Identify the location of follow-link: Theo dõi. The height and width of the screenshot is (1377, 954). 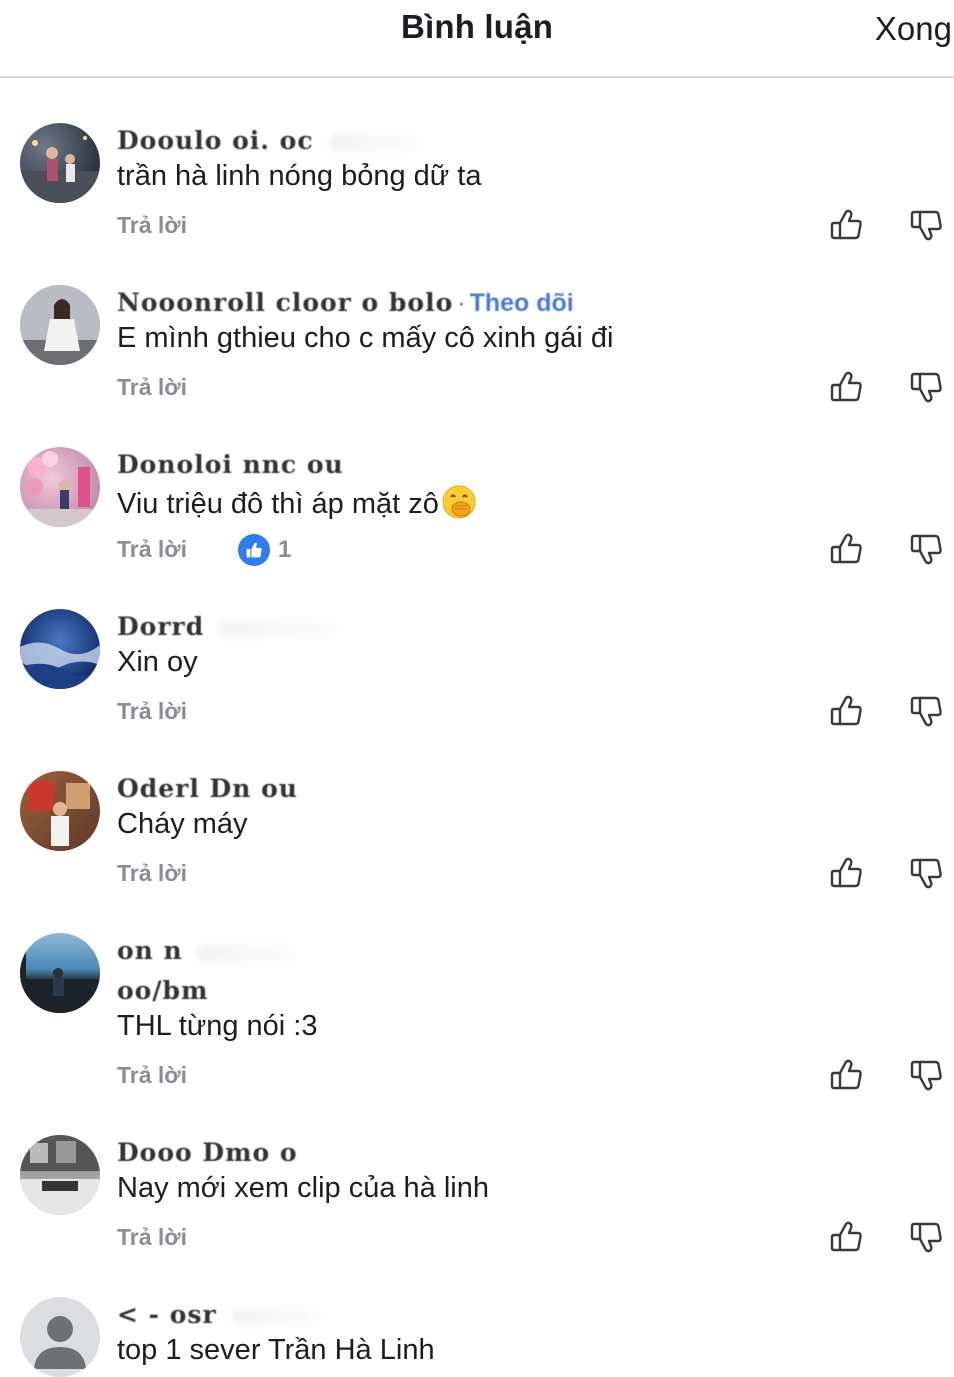
(522, 303).